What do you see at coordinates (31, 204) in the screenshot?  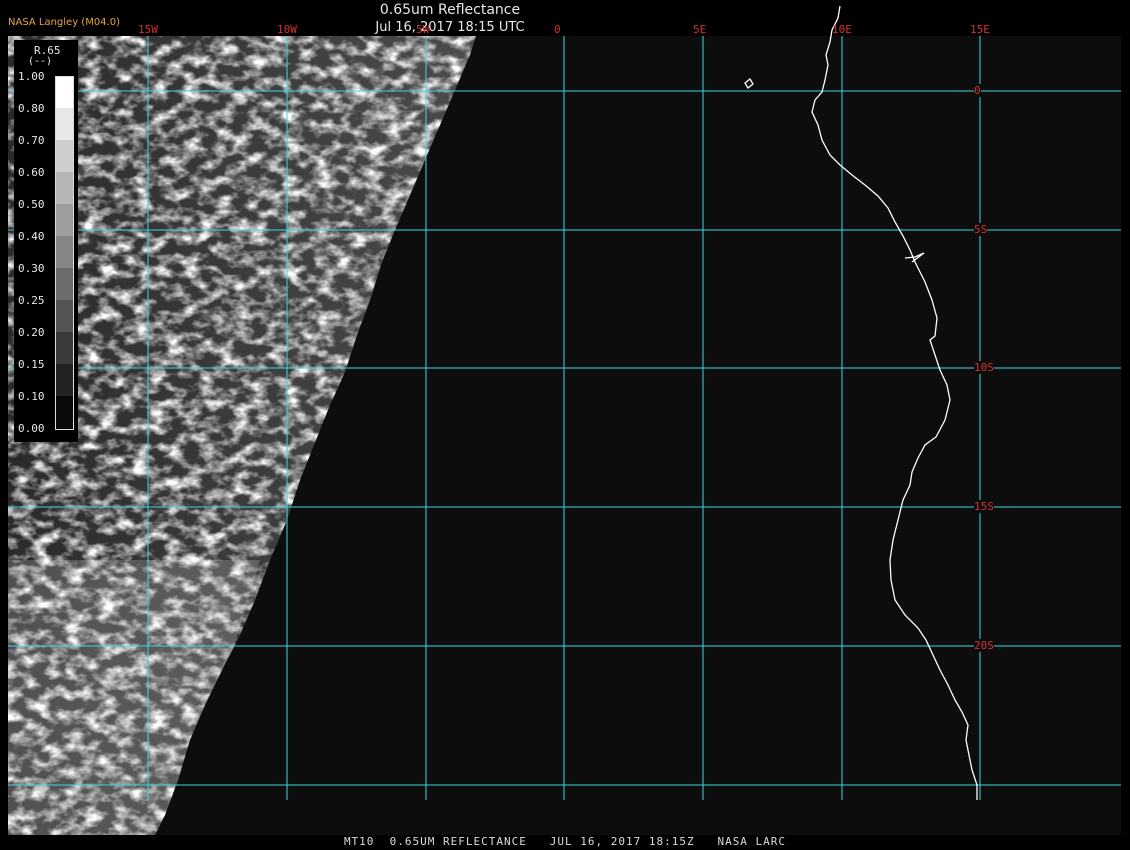 I see `colorbar-tick-label: 0.50` at bounding box center [31, 204].